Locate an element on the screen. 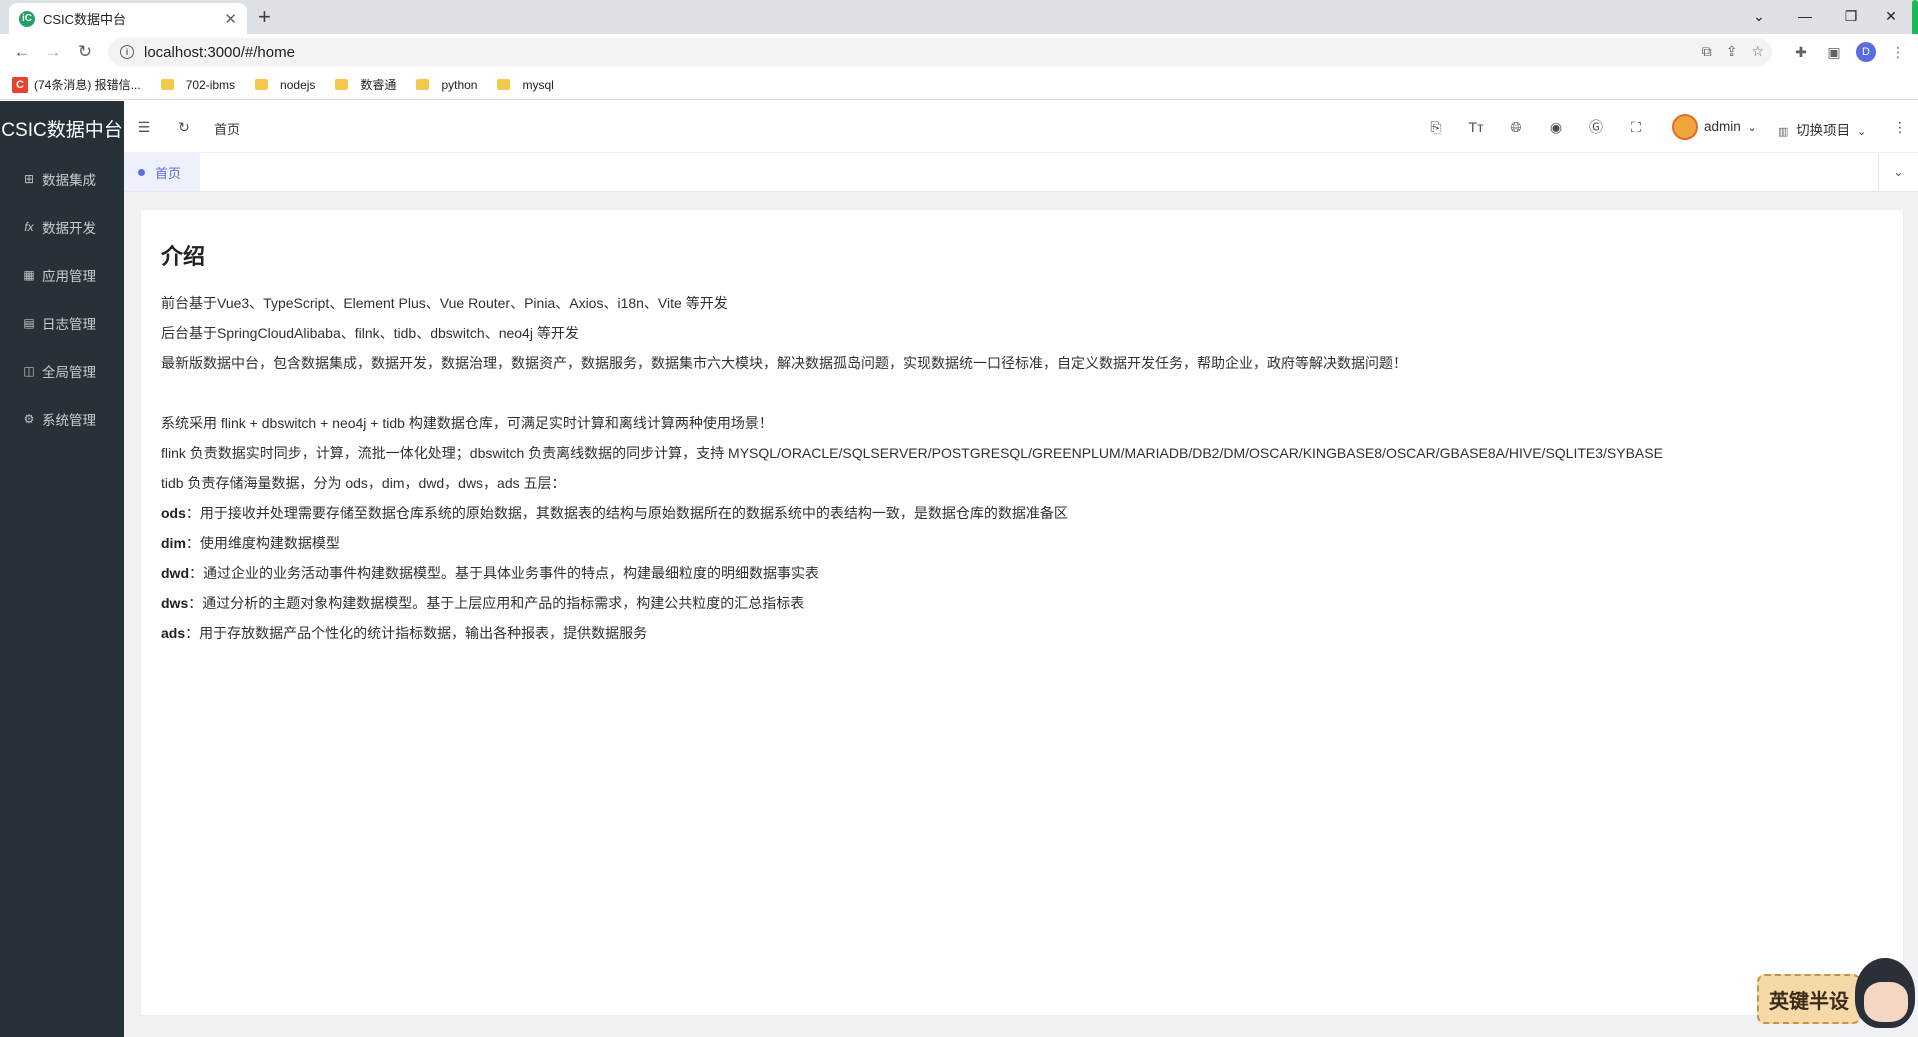  breadcrumb: 首页 is located at coordinates (227, 128).